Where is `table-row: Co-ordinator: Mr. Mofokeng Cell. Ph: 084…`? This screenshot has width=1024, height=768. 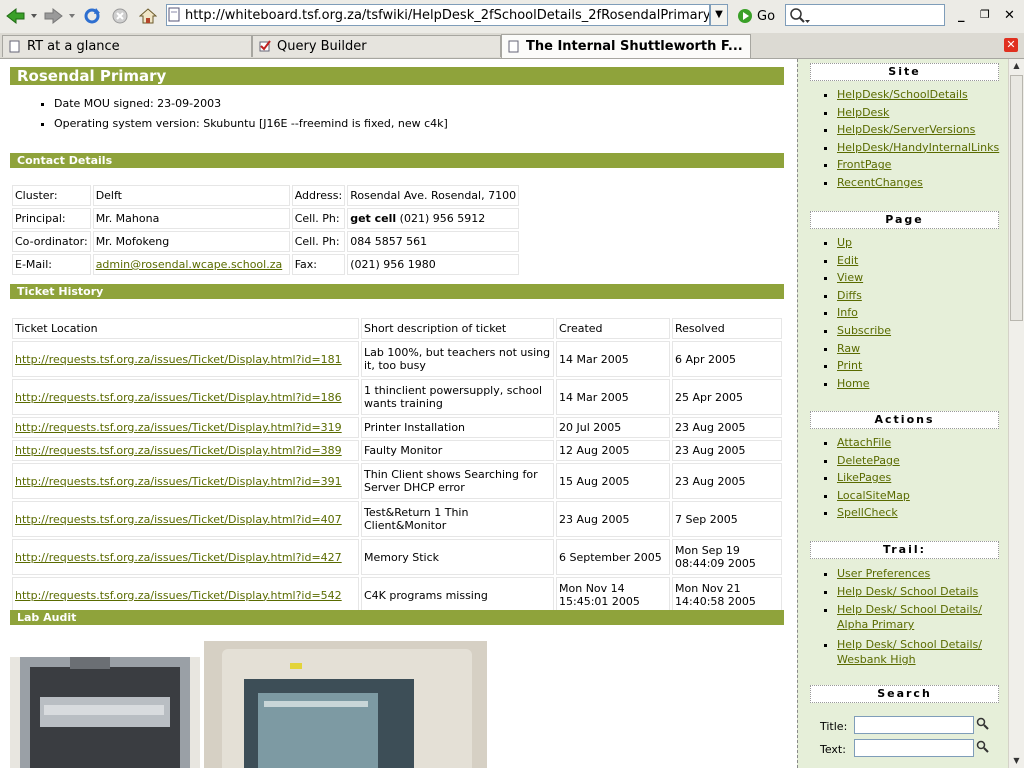
table-row: Co-ordinator: Mr. Mofokeng Cell. Ph: 084… is located at coordinates (266, 241).